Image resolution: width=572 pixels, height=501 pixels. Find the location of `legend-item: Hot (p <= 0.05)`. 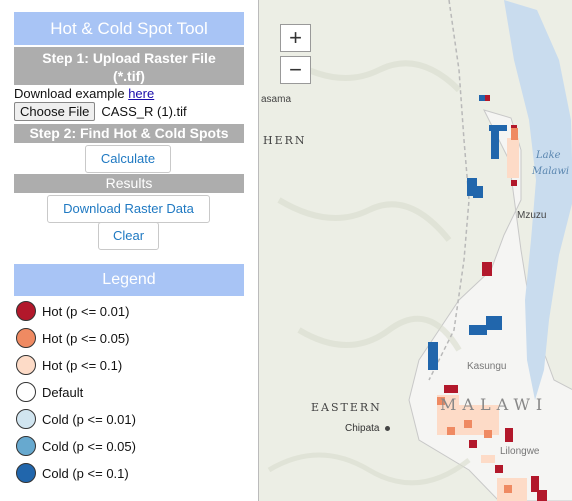

legend-item: Hot (p <= 0.05) is located at coordinates (72, 338).